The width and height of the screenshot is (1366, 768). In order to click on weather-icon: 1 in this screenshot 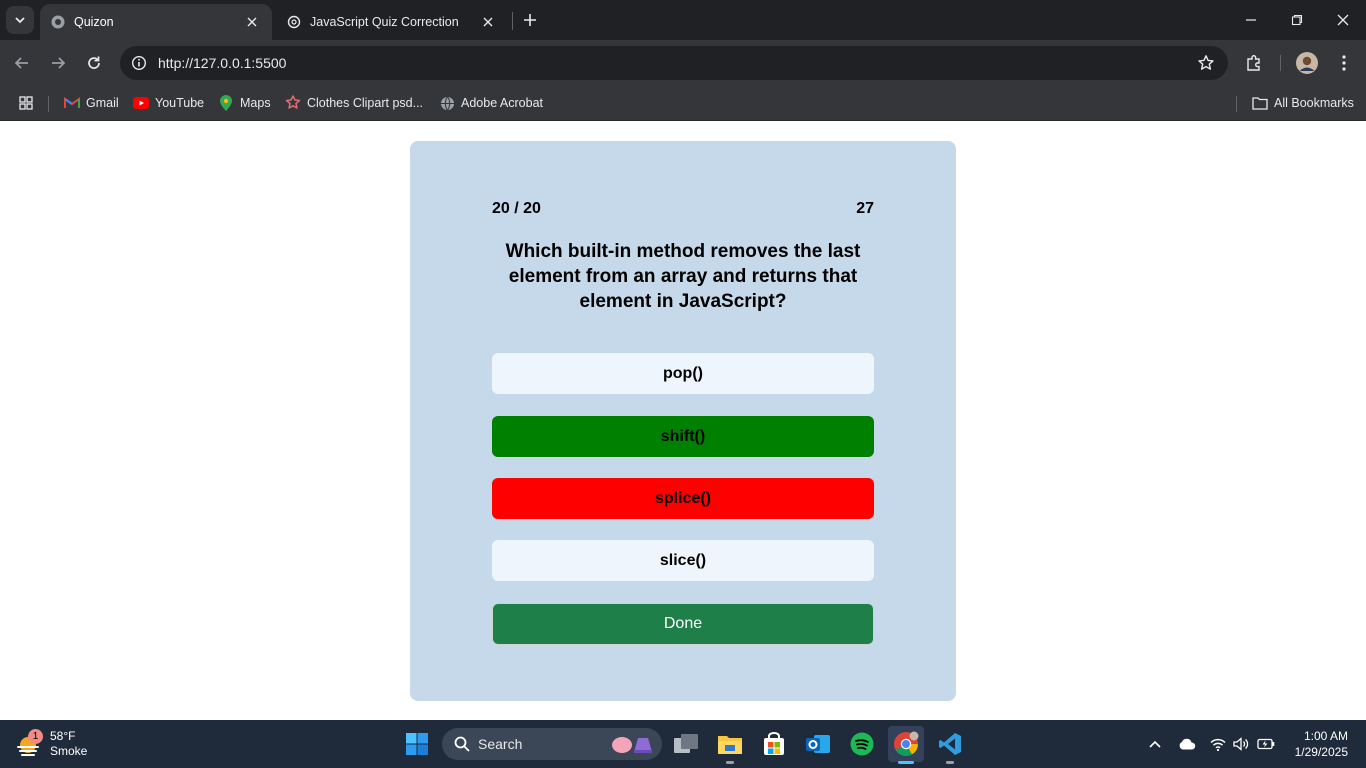, I will do `click(29, 744)`.